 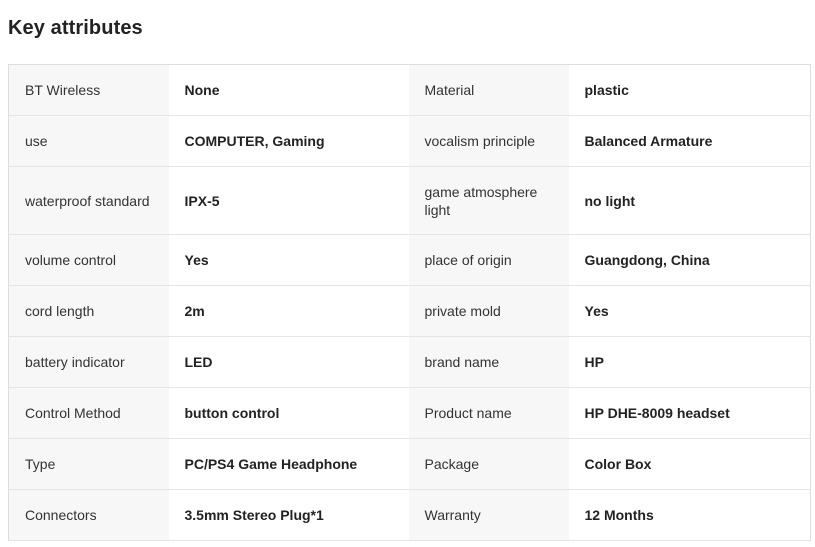 What do you see at coordinates (88, 311) in the screenshot?
I see `attribute-key: cord length` at bounding box center [88, 311].